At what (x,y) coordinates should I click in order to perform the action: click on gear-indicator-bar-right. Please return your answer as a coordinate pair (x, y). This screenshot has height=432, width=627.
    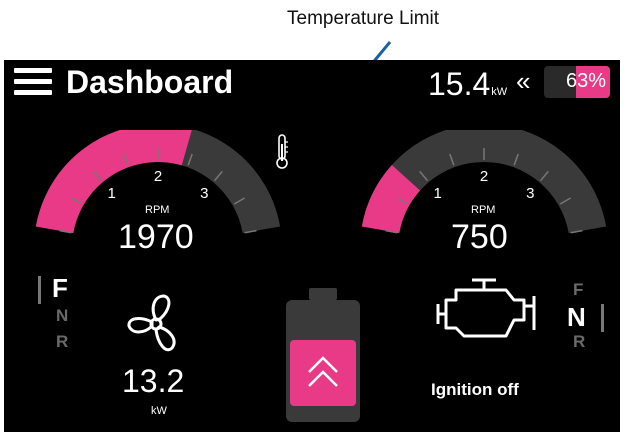
    Looking at the image, I should click on (602, 318).